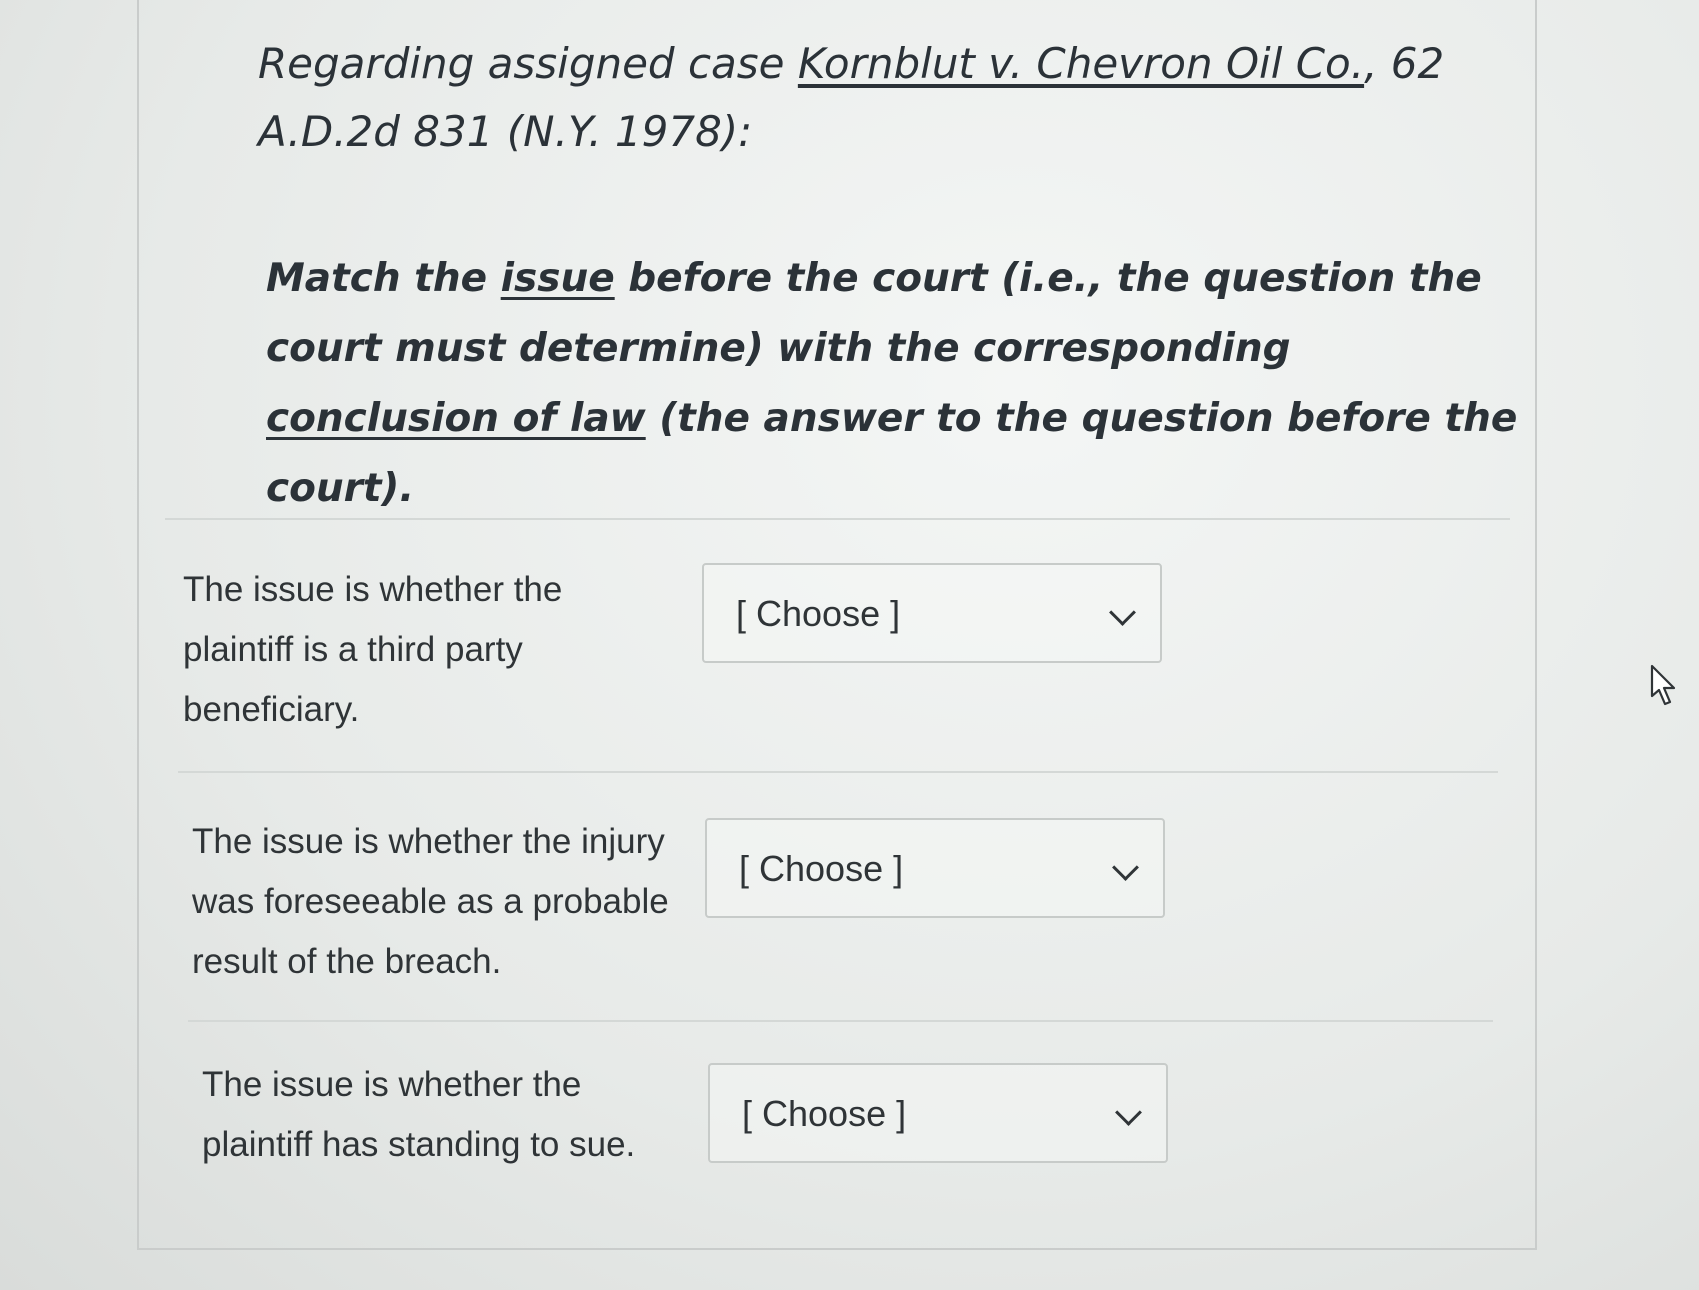  I want to click on case-name: Kornblut v. Chevron Oil Co., so click(1081, 63).